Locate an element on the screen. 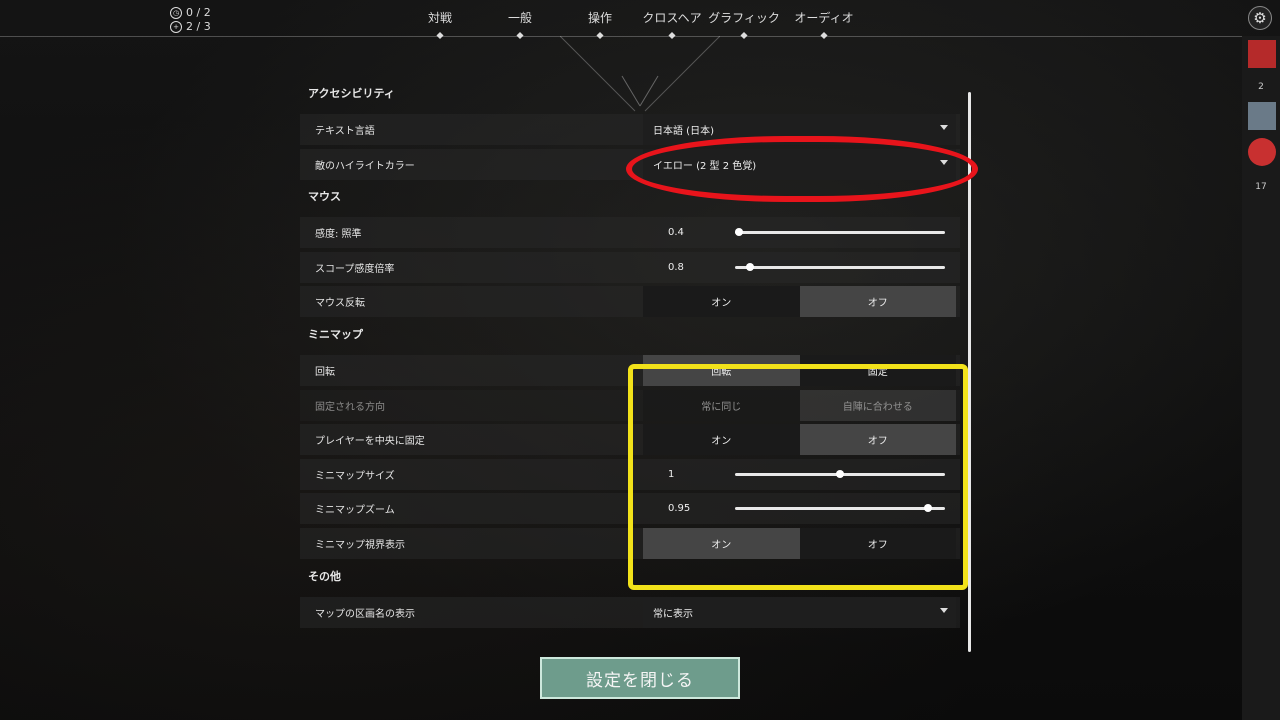  text-language-label: テキスト言語 is located at coordinates (345, 131).